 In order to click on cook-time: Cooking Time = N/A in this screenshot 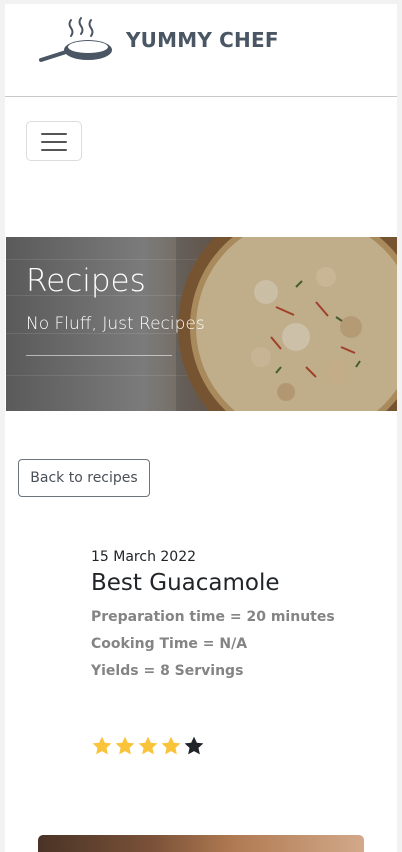, I will do `click(169, 644)`.